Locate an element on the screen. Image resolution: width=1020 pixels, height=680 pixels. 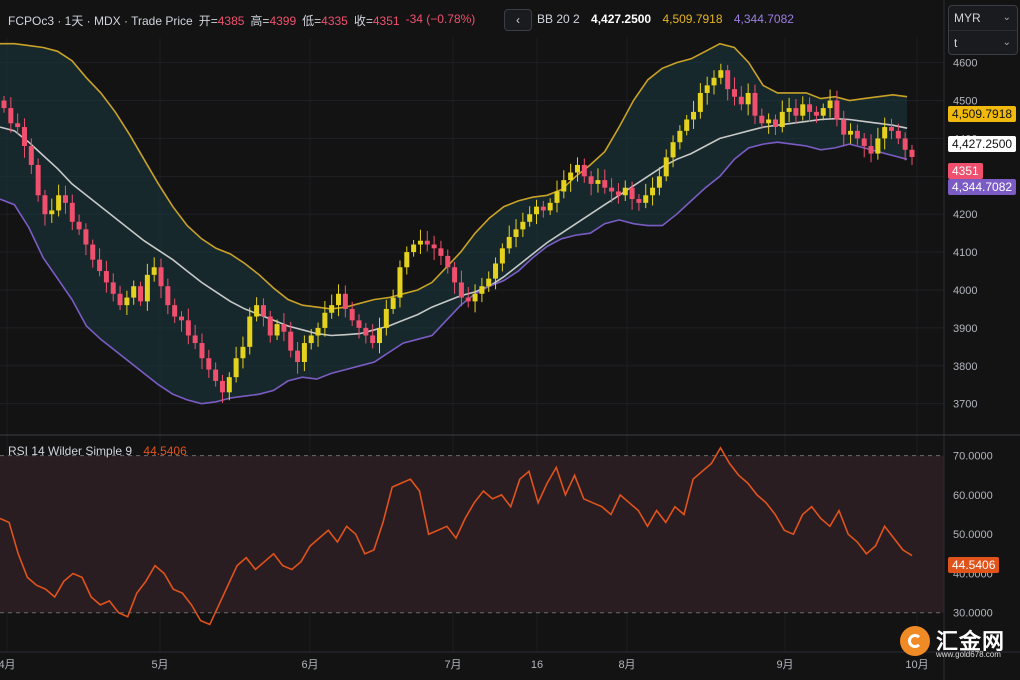
currency-selector: MYR ⌄ t ⌄ is located at coordinates (983, 30).